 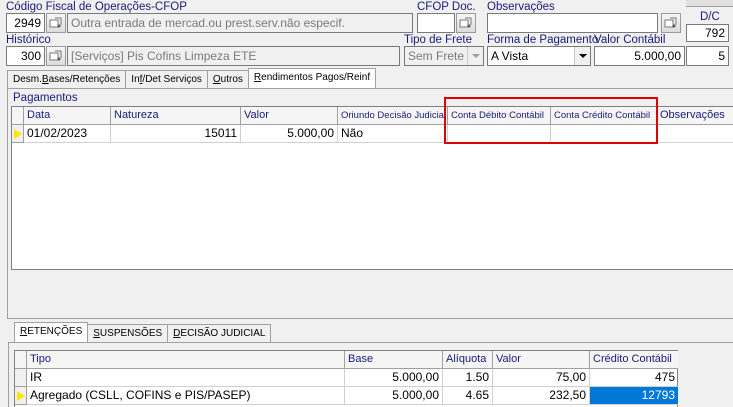 What do you see at coordinates (393, 134) in the screenshot?
I see `cell-oriundo: Não` at bounding box center [393, 134].